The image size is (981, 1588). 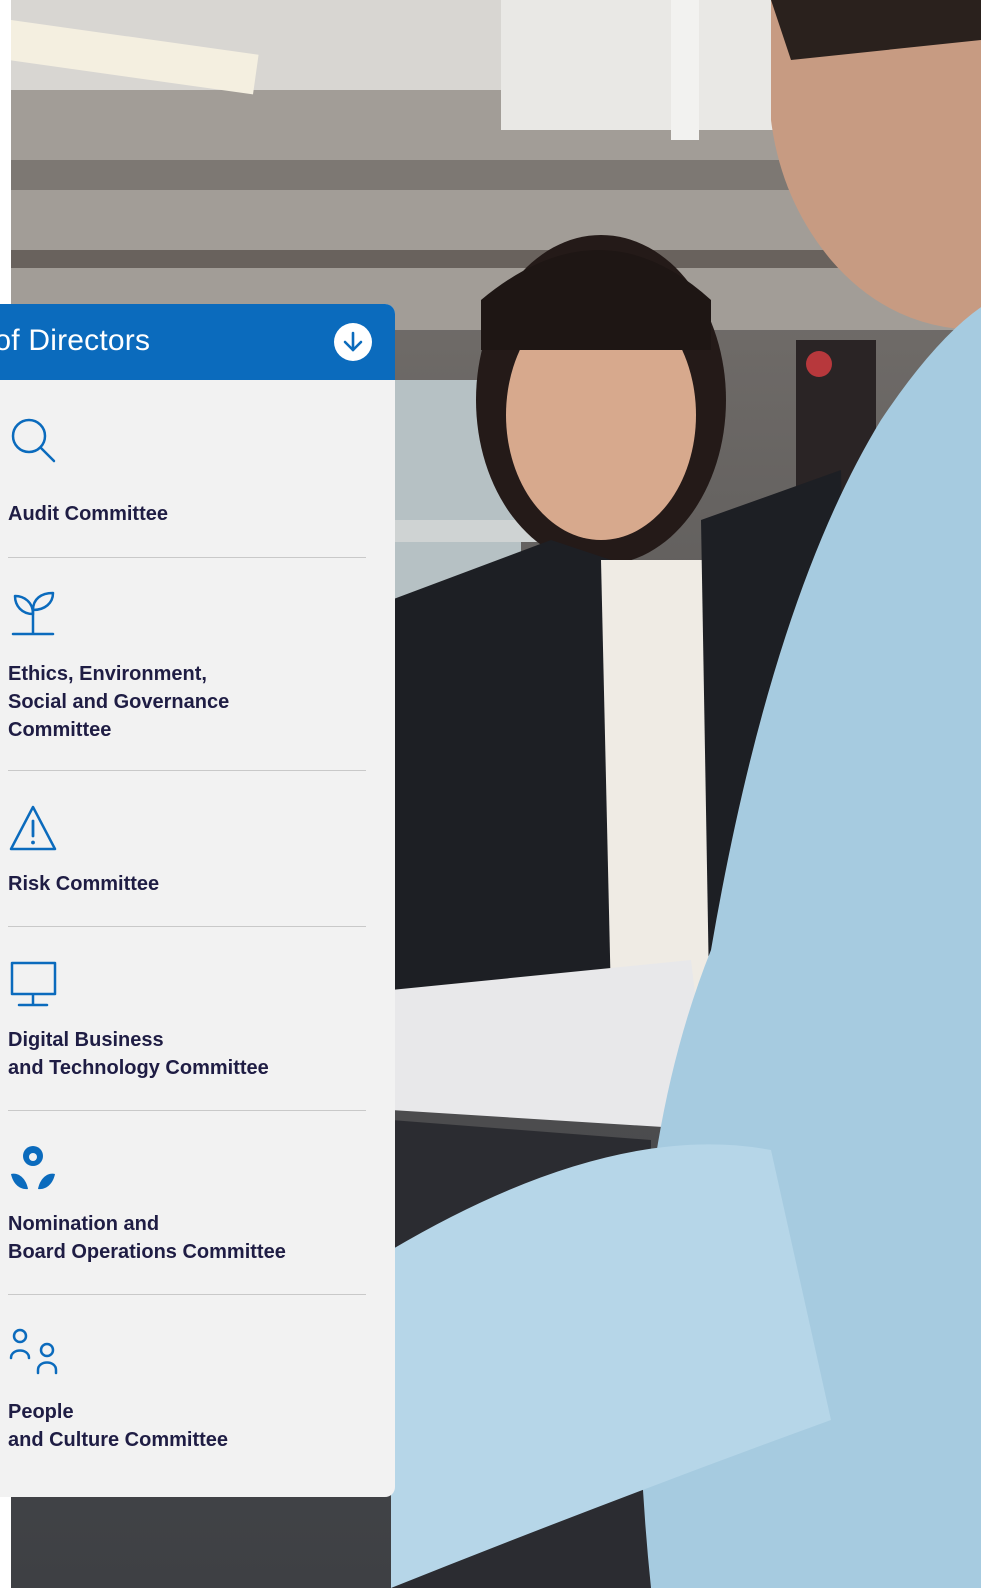 What do you see at coordinates (84, 1224) in the screenshot?
I see `committee-label-line: Nomination and` at bounding box center [84, 1224].